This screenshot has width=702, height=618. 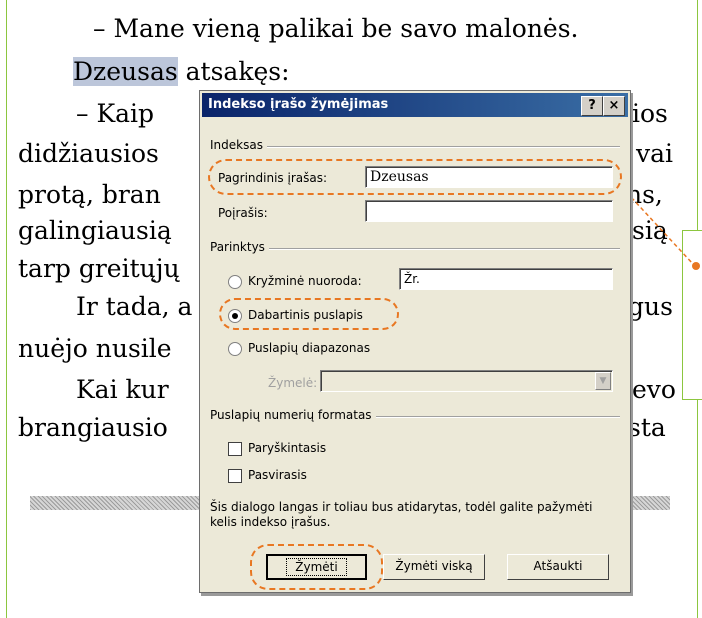 I want to click on cross-ref-label: Kryžminė nuoroda:, so click(x=305, y=281).